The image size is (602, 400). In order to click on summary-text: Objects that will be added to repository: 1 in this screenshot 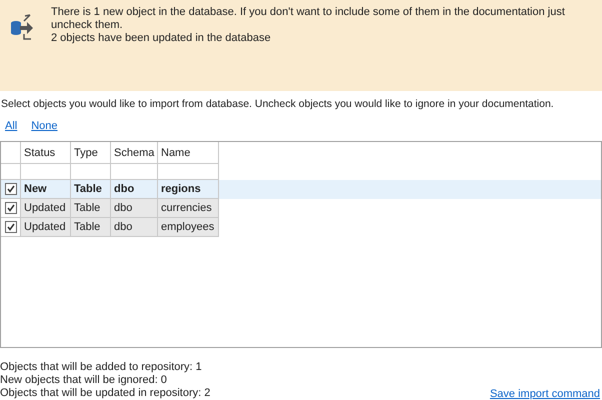, I will do `click(101, 367)`.